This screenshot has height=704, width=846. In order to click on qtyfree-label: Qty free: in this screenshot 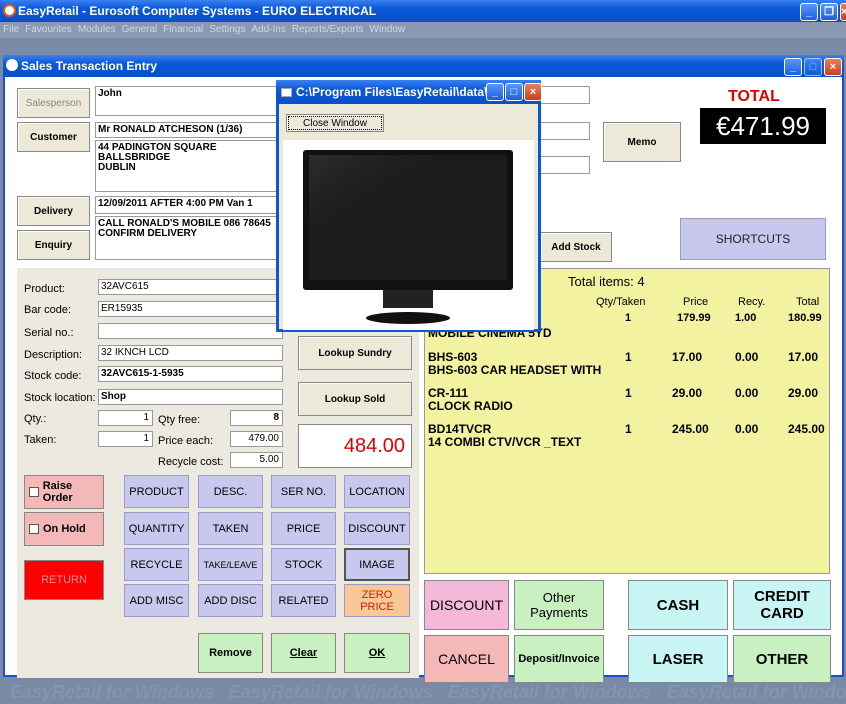, I will do `click(179, 420)`.